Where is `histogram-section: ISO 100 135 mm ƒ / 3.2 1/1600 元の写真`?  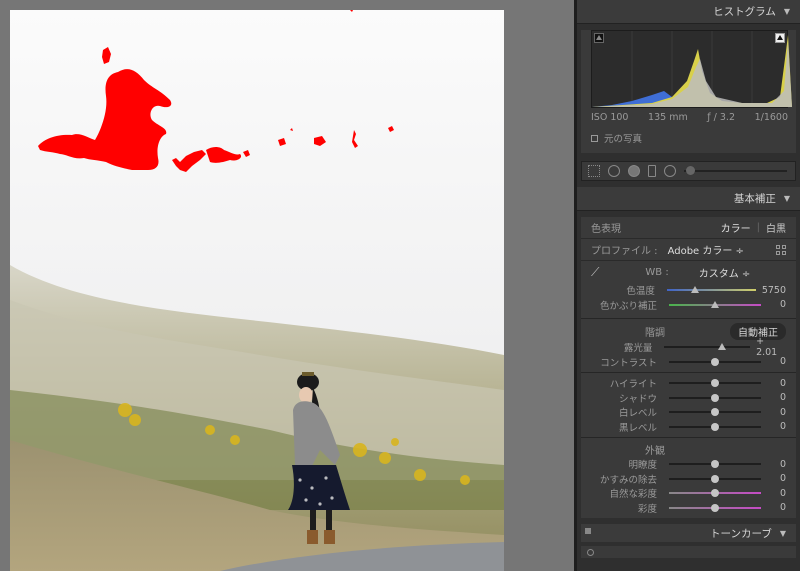 histogram-section: ISO 100 135 mm ƒ / 3.2 1/1600 元の写真 is located at coordinates (688, 91).